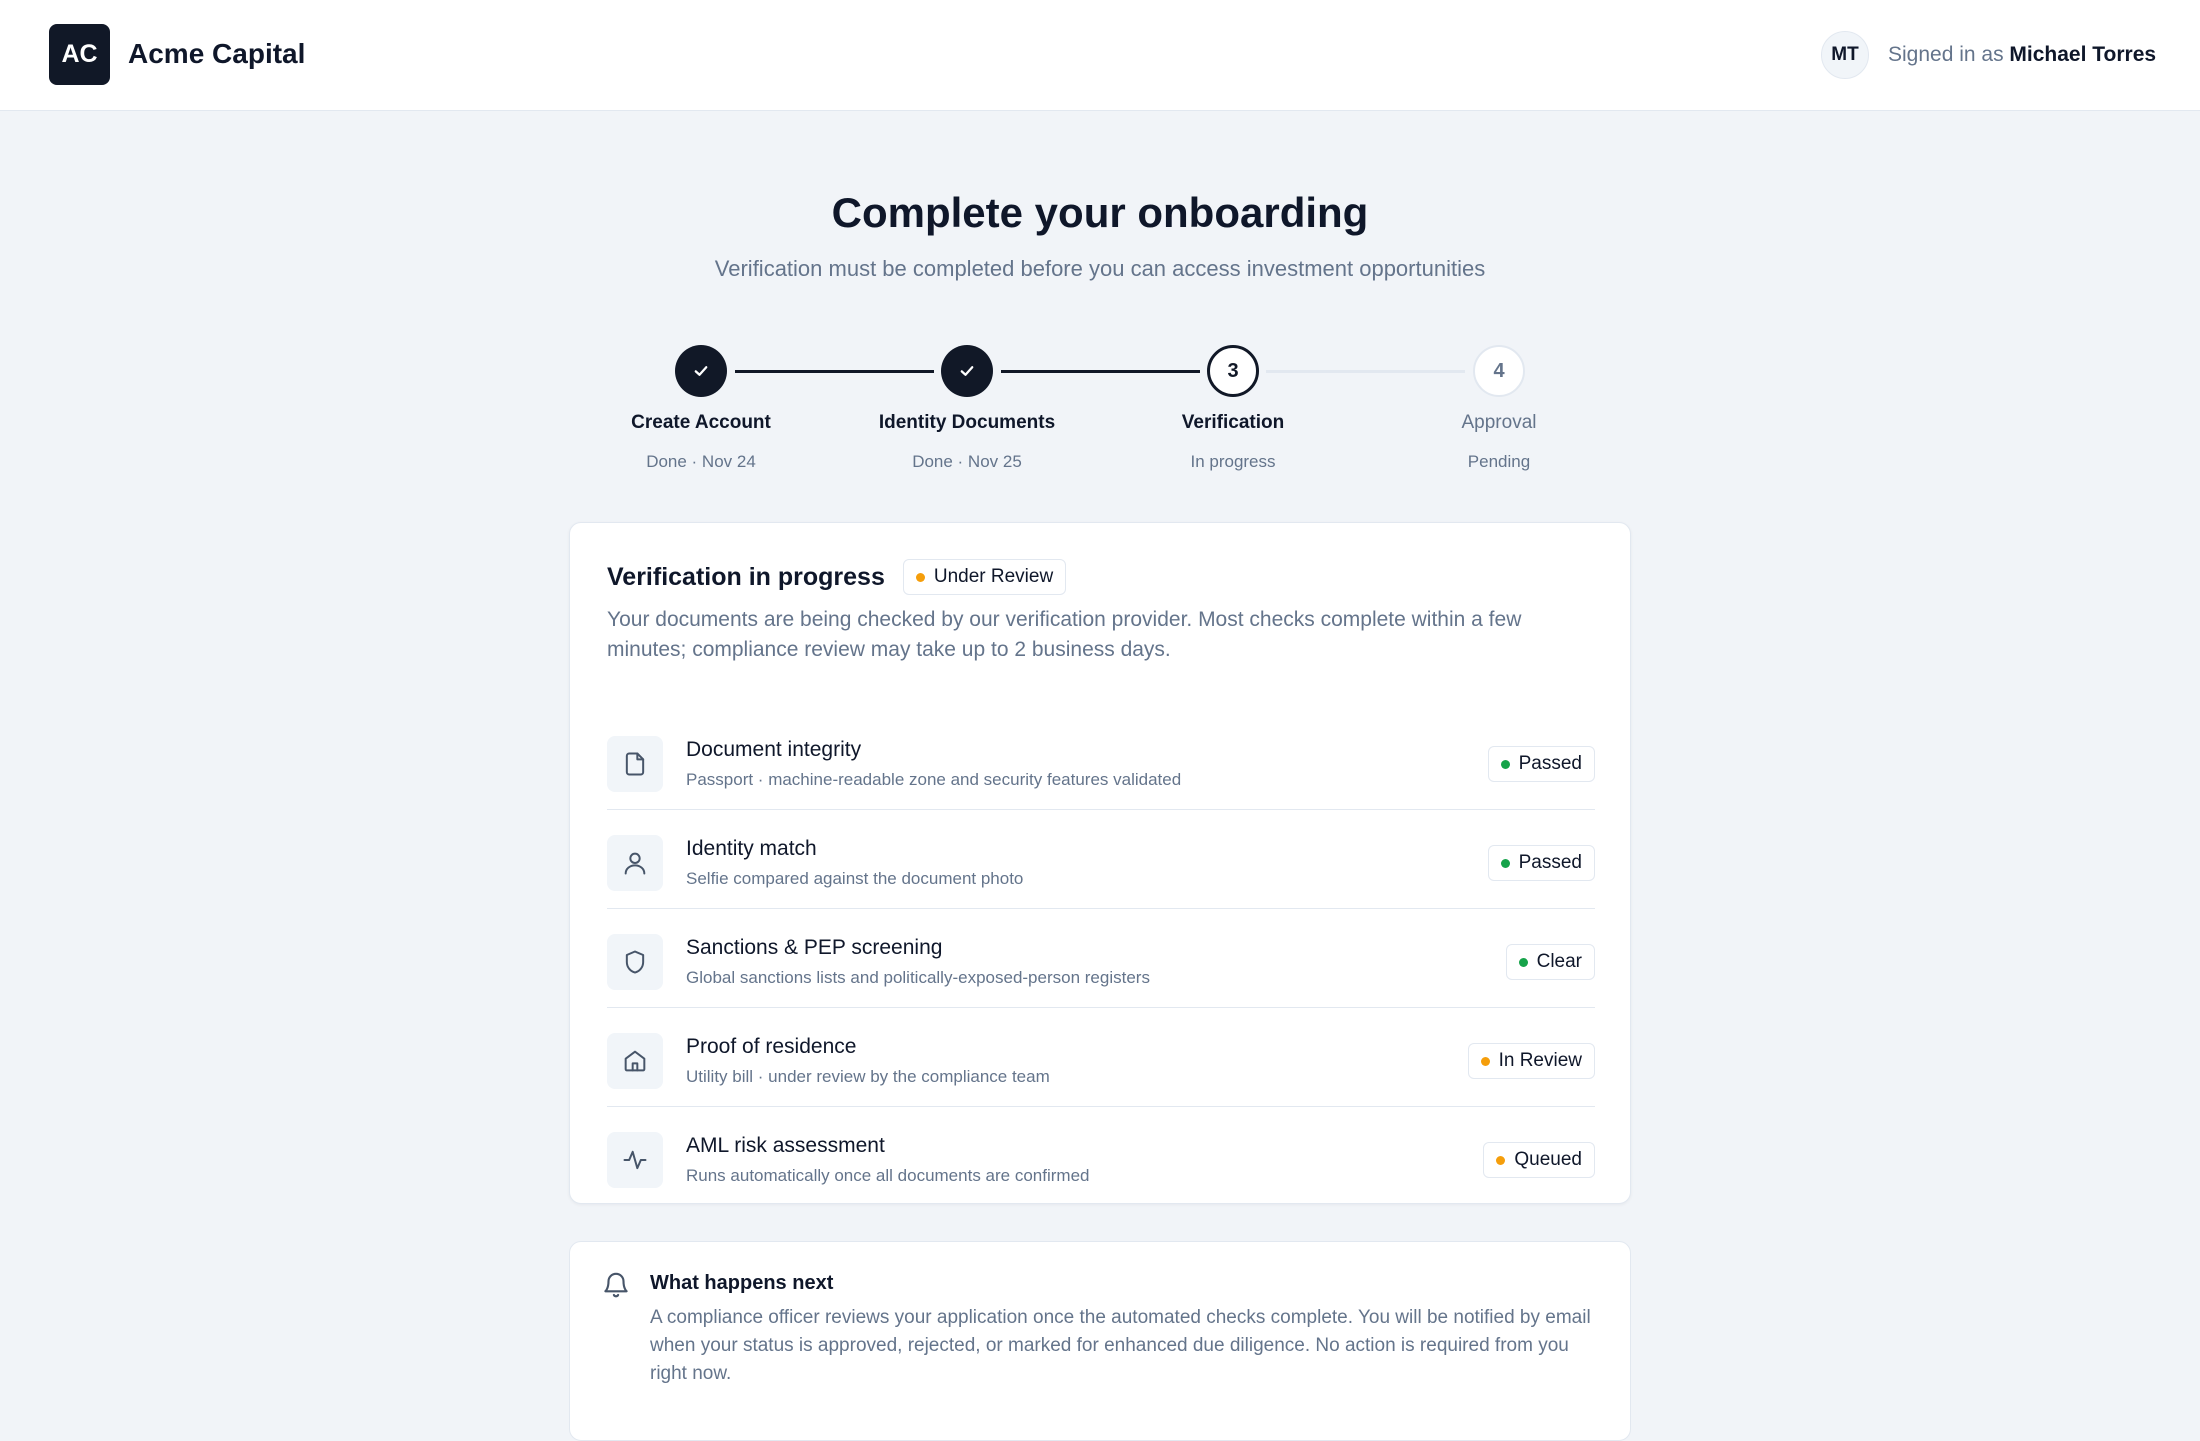 The image size is (2200, 1441). I want to click on step-number: 3, so click(1233, 371).